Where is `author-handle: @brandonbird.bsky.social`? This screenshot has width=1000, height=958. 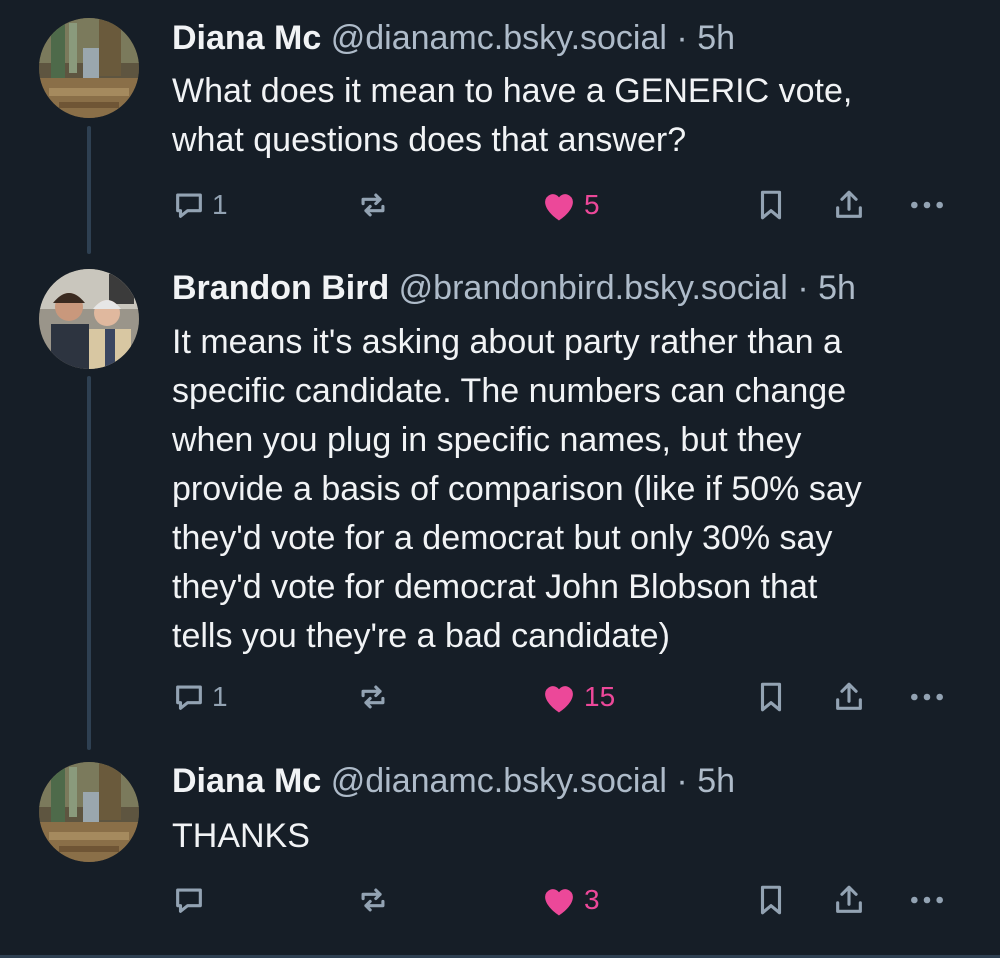
author-handle: @brandonbird.bsky.social is located at coordinates (593, 288).